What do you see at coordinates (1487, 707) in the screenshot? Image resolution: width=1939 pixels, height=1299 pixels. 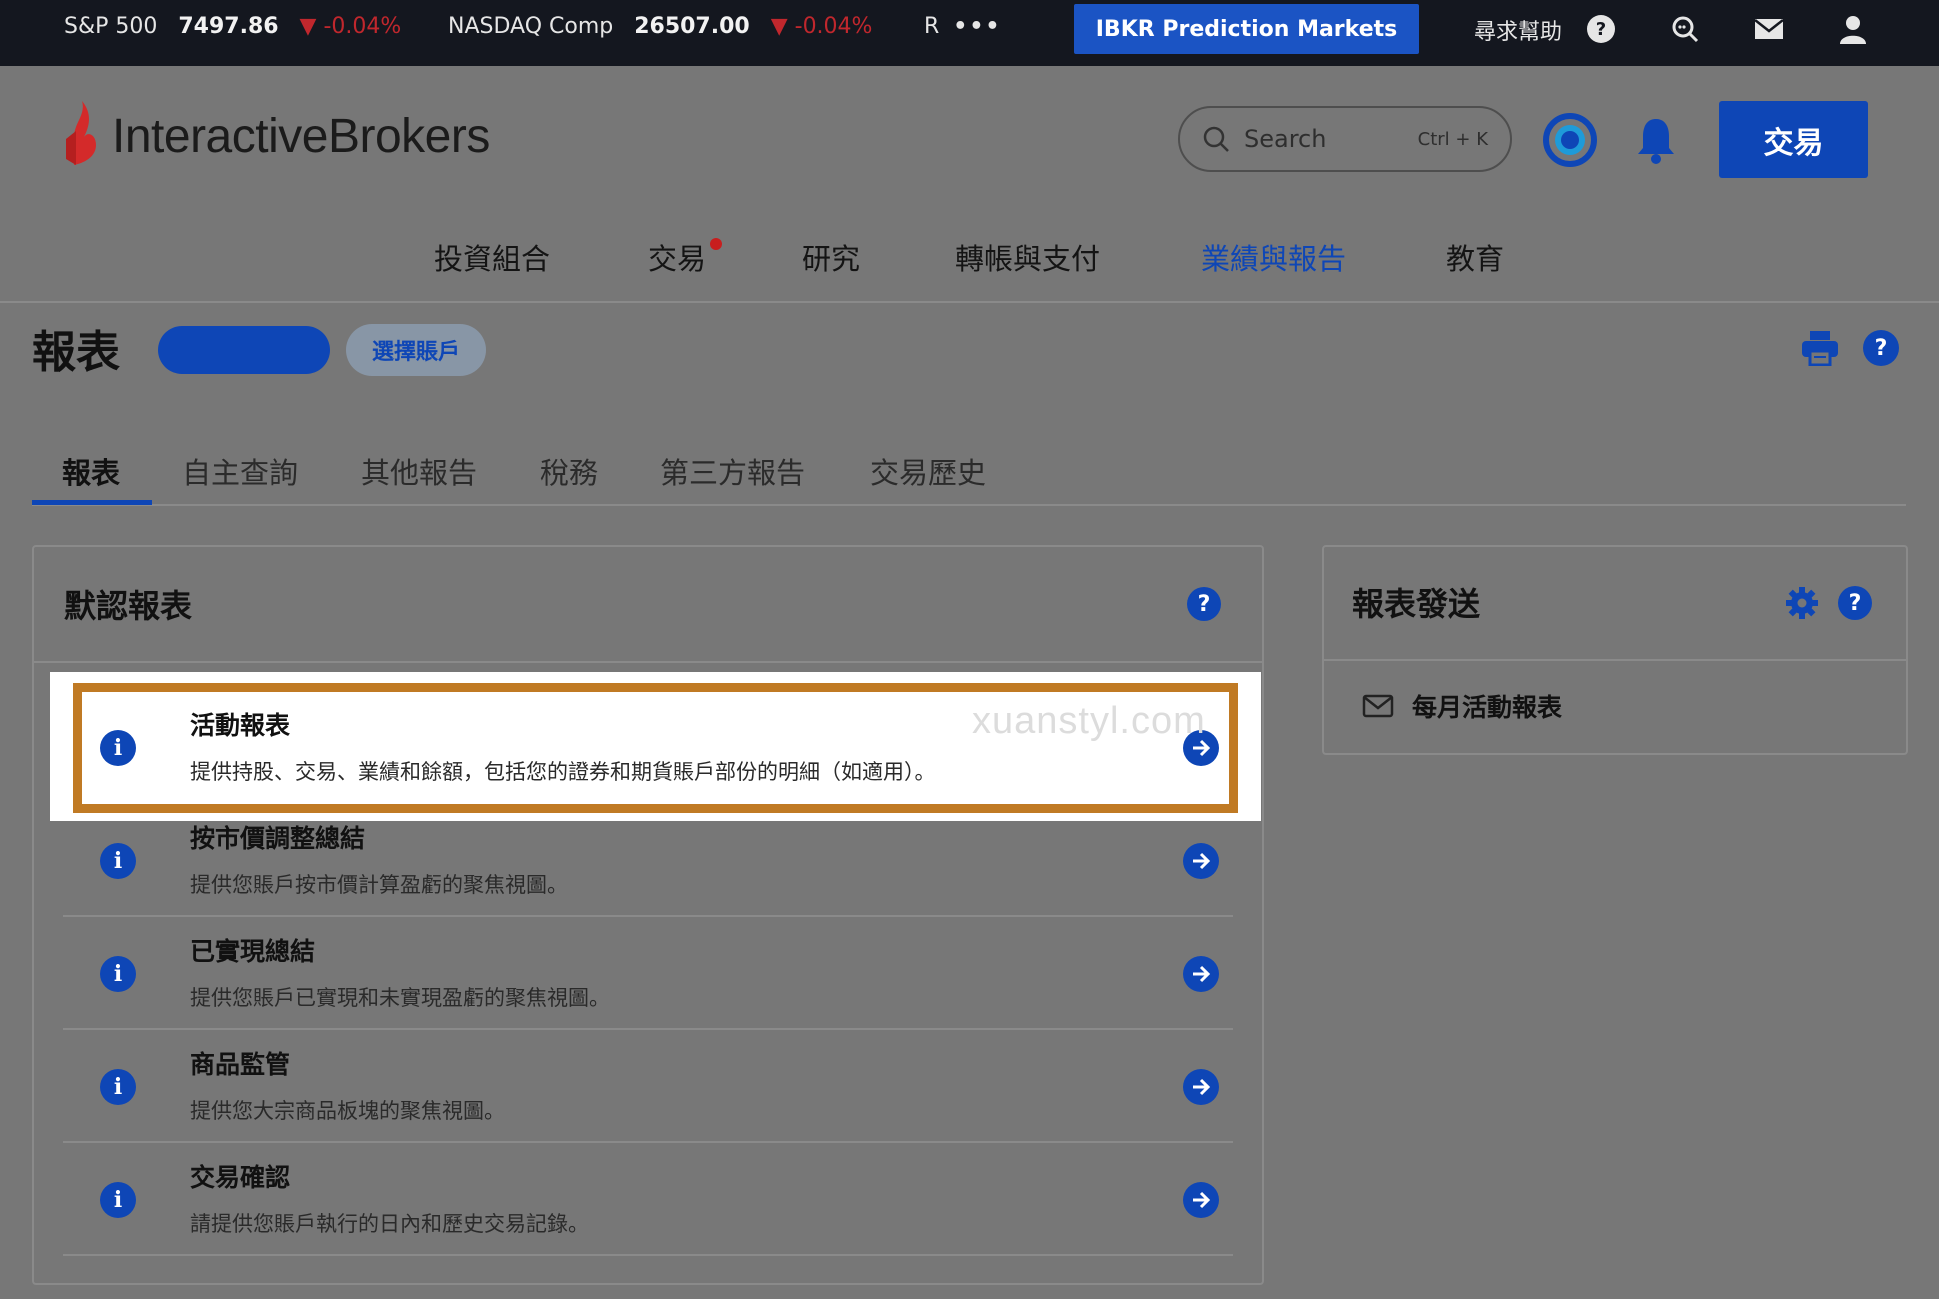 I see `delivery-item-label: 每月活動報表` at bounding box center [1487, 707].